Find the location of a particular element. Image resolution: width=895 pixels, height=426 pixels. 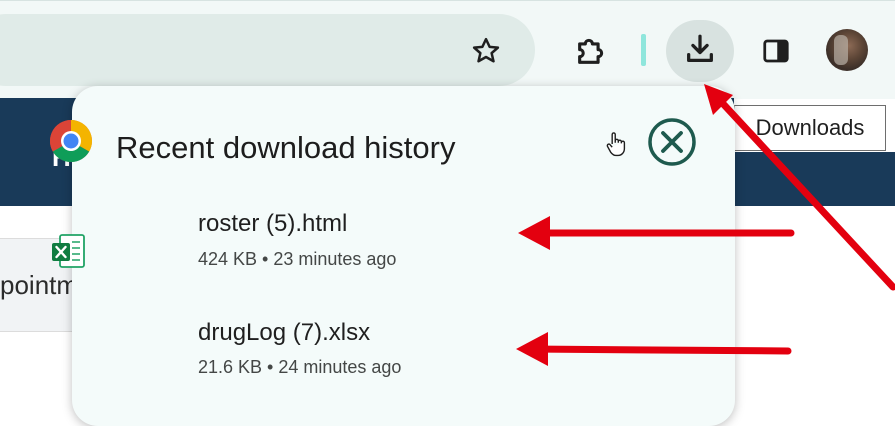

side-panel-icon is located at coordinates (776, 51).